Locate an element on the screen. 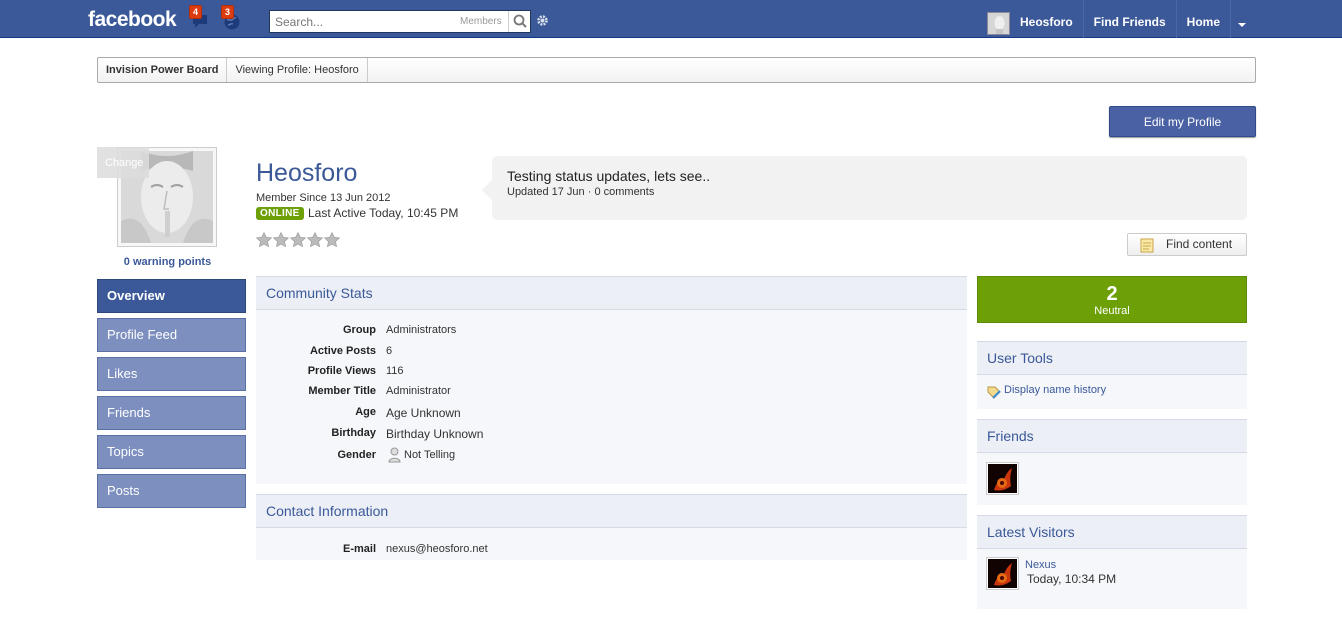 The width and height of the screenshot is (1342, 633). latest-visitors-panel: Latest Visitors Nexus Today, 10:34 PM is located at coordinates (1112, 562).